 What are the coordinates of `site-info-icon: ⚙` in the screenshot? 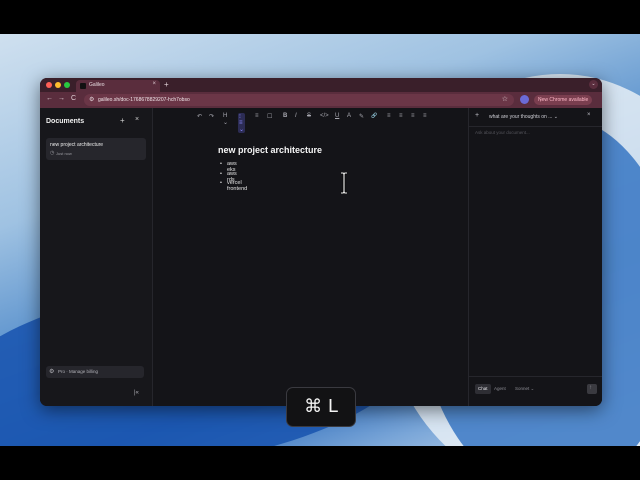 It's located at (91, 99).